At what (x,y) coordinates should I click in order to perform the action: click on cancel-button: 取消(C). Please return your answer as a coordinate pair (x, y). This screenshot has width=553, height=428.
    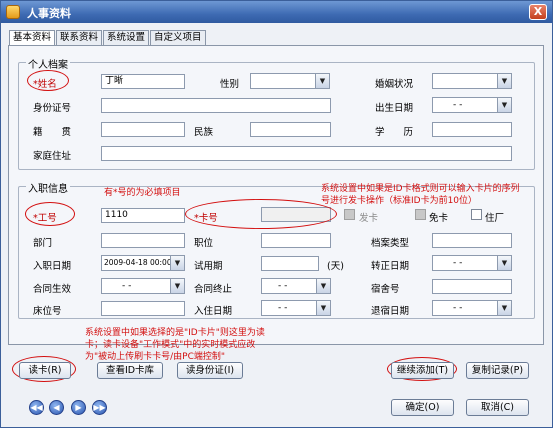
    Looking at the image, I should click on (497, 407).